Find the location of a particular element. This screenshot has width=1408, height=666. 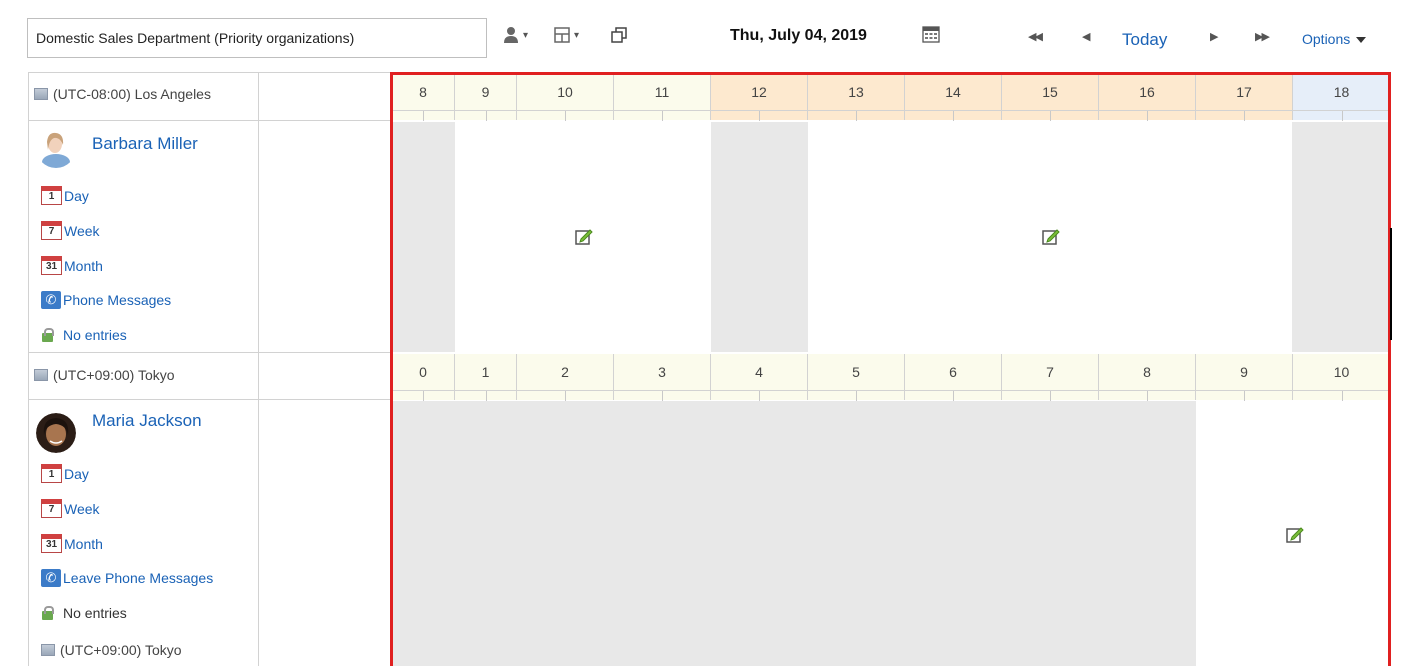

hour-cell: 7 is located at coordinates (1050, 377).